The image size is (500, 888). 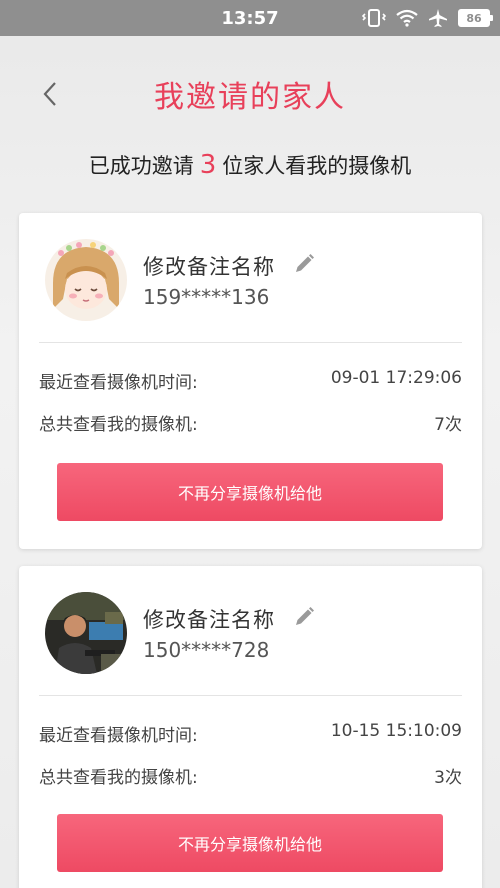 I want to click on summary-suffix: 位家人看我的摄像机, so click(x=317, y=166).